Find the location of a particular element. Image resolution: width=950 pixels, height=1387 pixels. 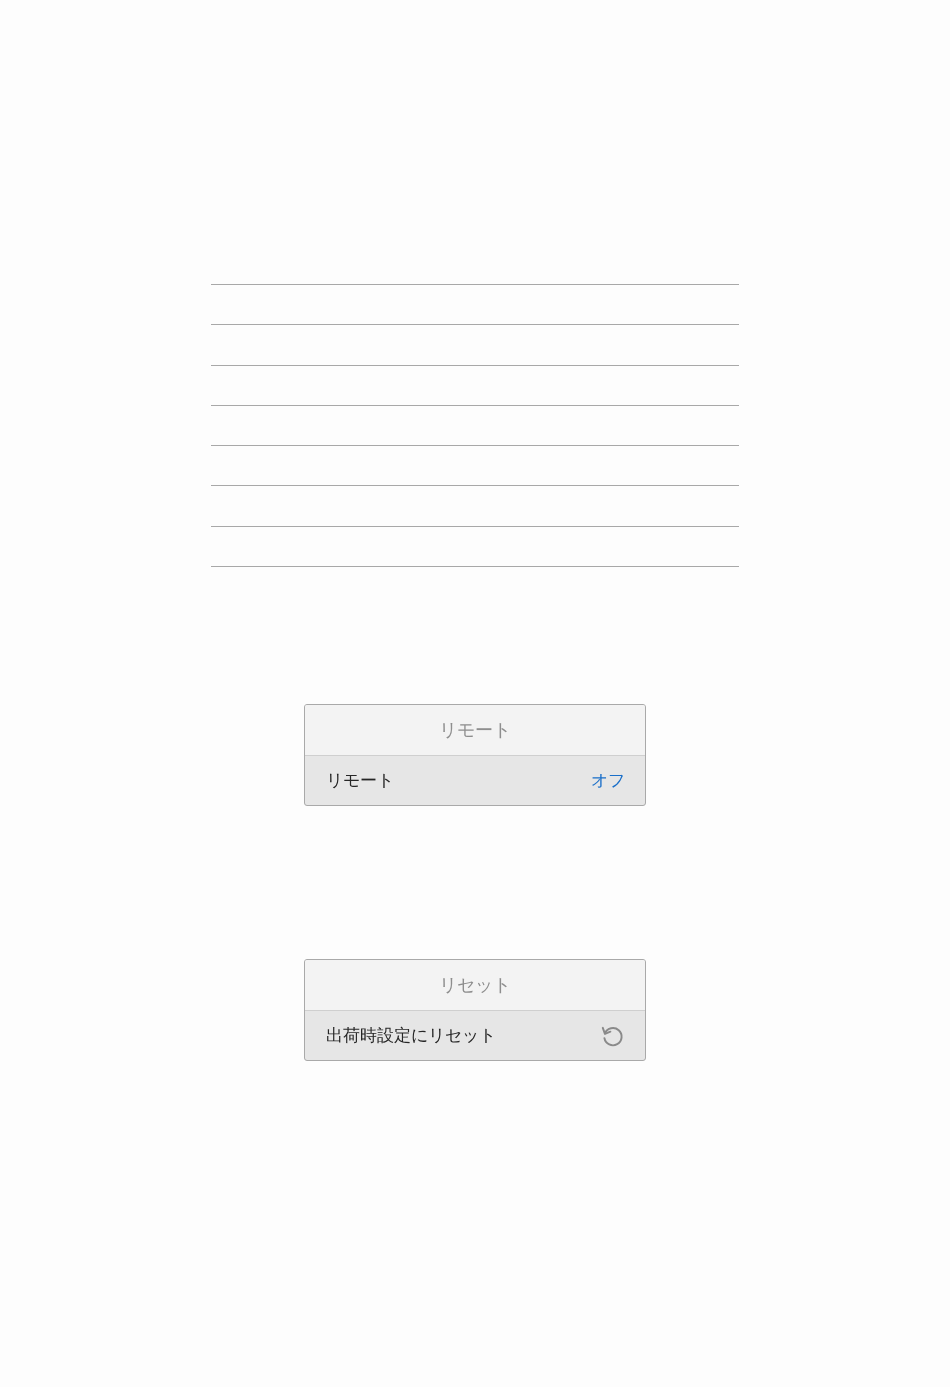

panel-title: リセット is located at coordinates (475, 985).